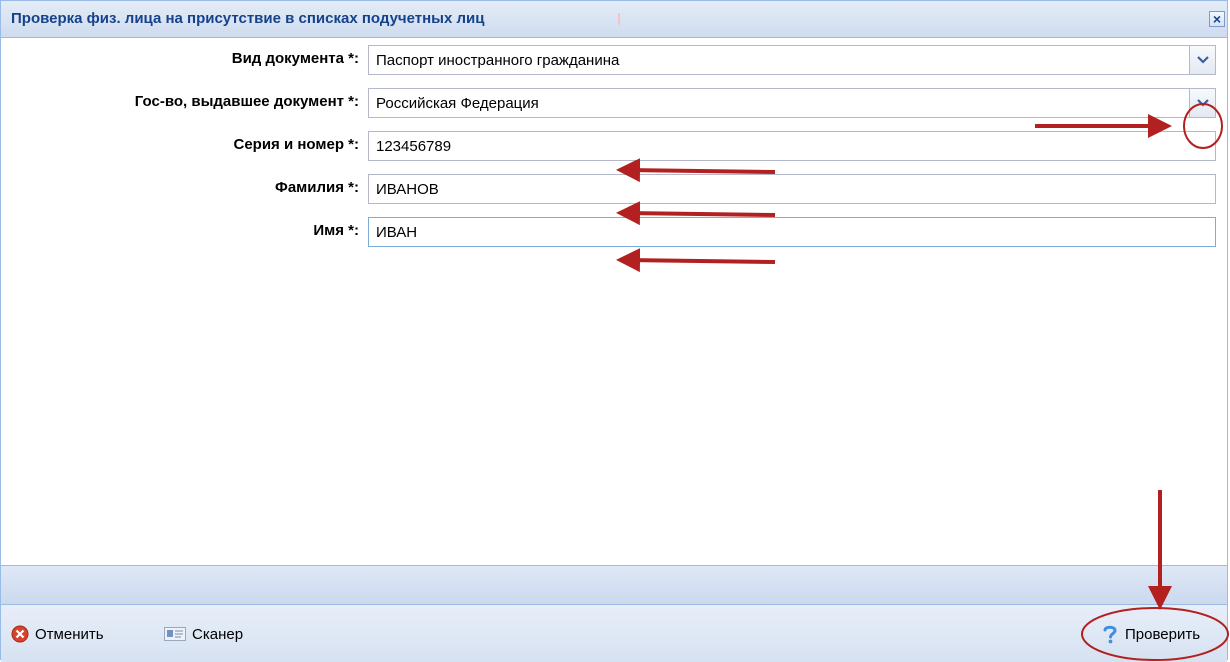 The image size is (1230, 662). I want to click on arrow-to-first-name, so click(696, 260).